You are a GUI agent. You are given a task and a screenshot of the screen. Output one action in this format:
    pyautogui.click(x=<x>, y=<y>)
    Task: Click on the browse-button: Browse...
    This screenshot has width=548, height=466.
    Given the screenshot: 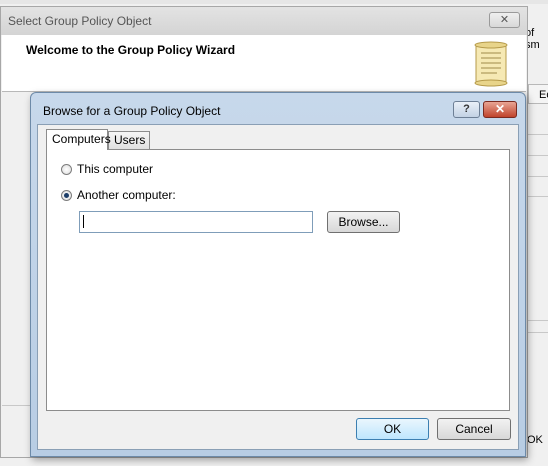 What is the action you would take?
    pyautogui.click(x=363, y=222)
    